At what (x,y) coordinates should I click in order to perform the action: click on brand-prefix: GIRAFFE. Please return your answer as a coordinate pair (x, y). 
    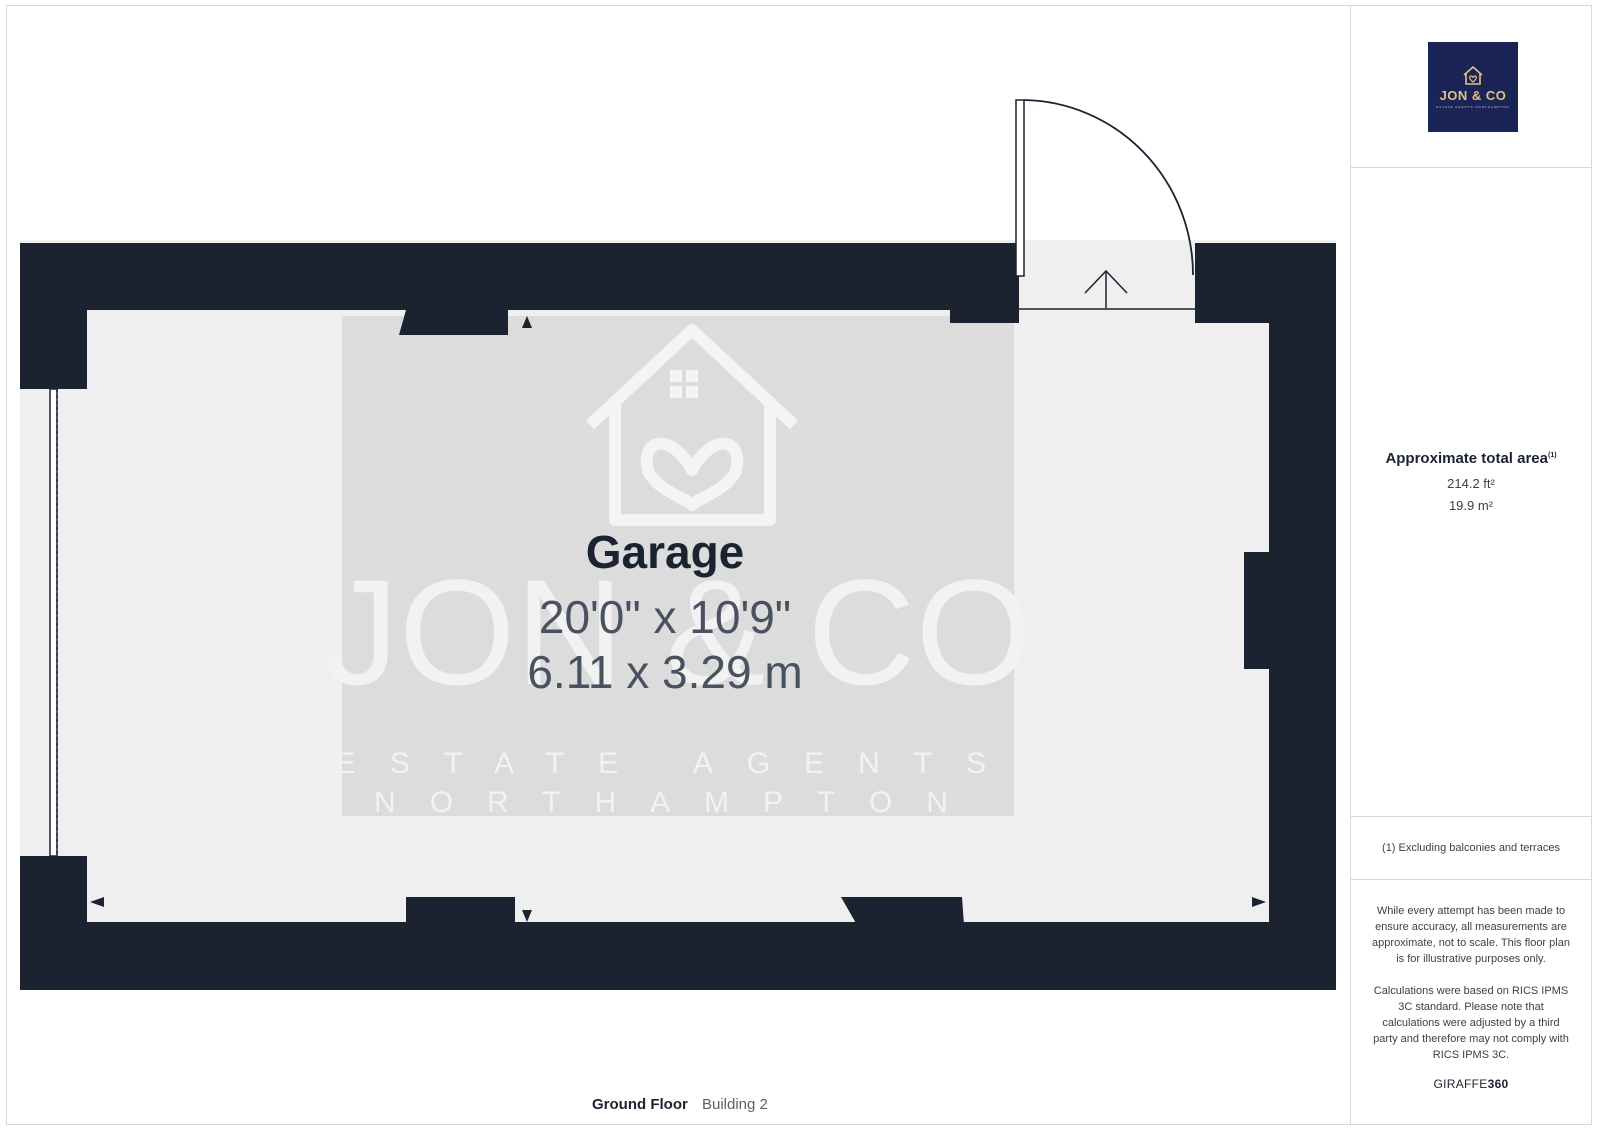
    Looking at the image, I should click on (1460, 1084).